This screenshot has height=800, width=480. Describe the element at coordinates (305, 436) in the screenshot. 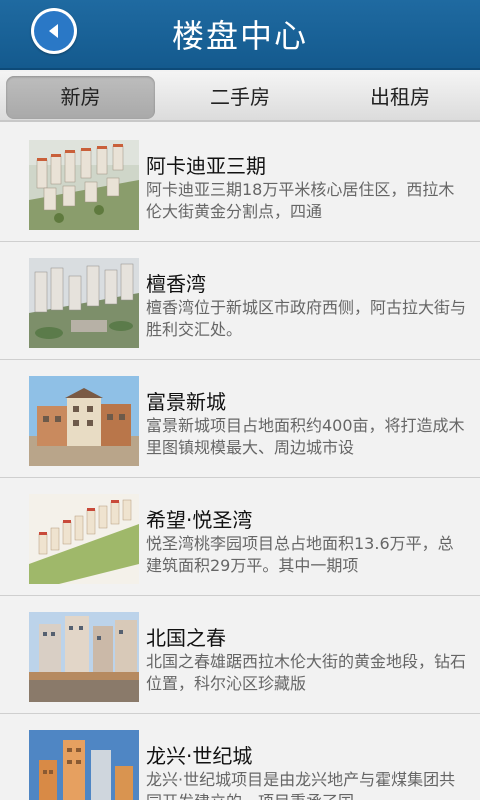

I see `listing-description: 富景新城项目占地面积约400亩，将打造成木里图镇规模最大、周边城市设` at that location.